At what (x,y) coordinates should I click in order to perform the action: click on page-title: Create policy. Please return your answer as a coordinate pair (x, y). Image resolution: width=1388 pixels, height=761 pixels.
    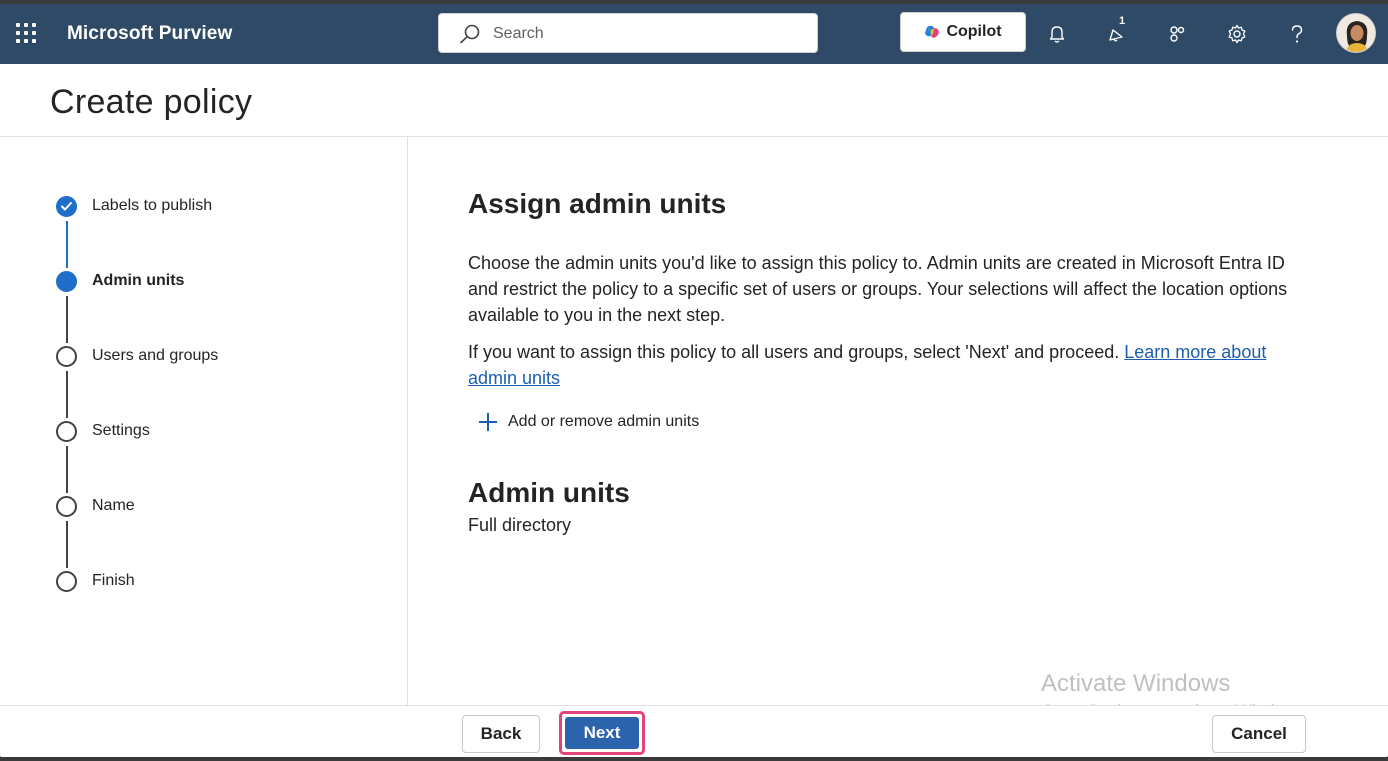
    Looking at the image, I should click on (151, 102).